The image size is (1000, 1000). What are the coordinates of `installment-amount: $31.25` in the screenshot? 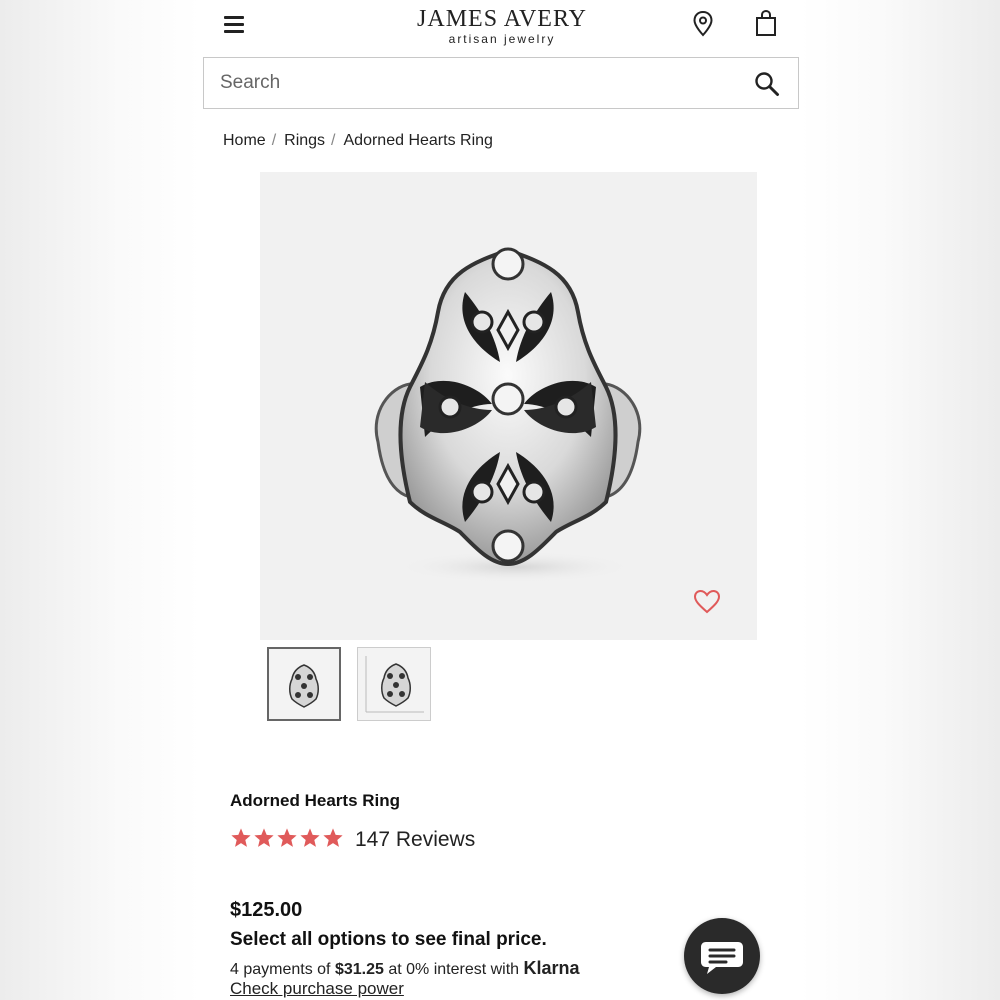 It's located at (359, 969).